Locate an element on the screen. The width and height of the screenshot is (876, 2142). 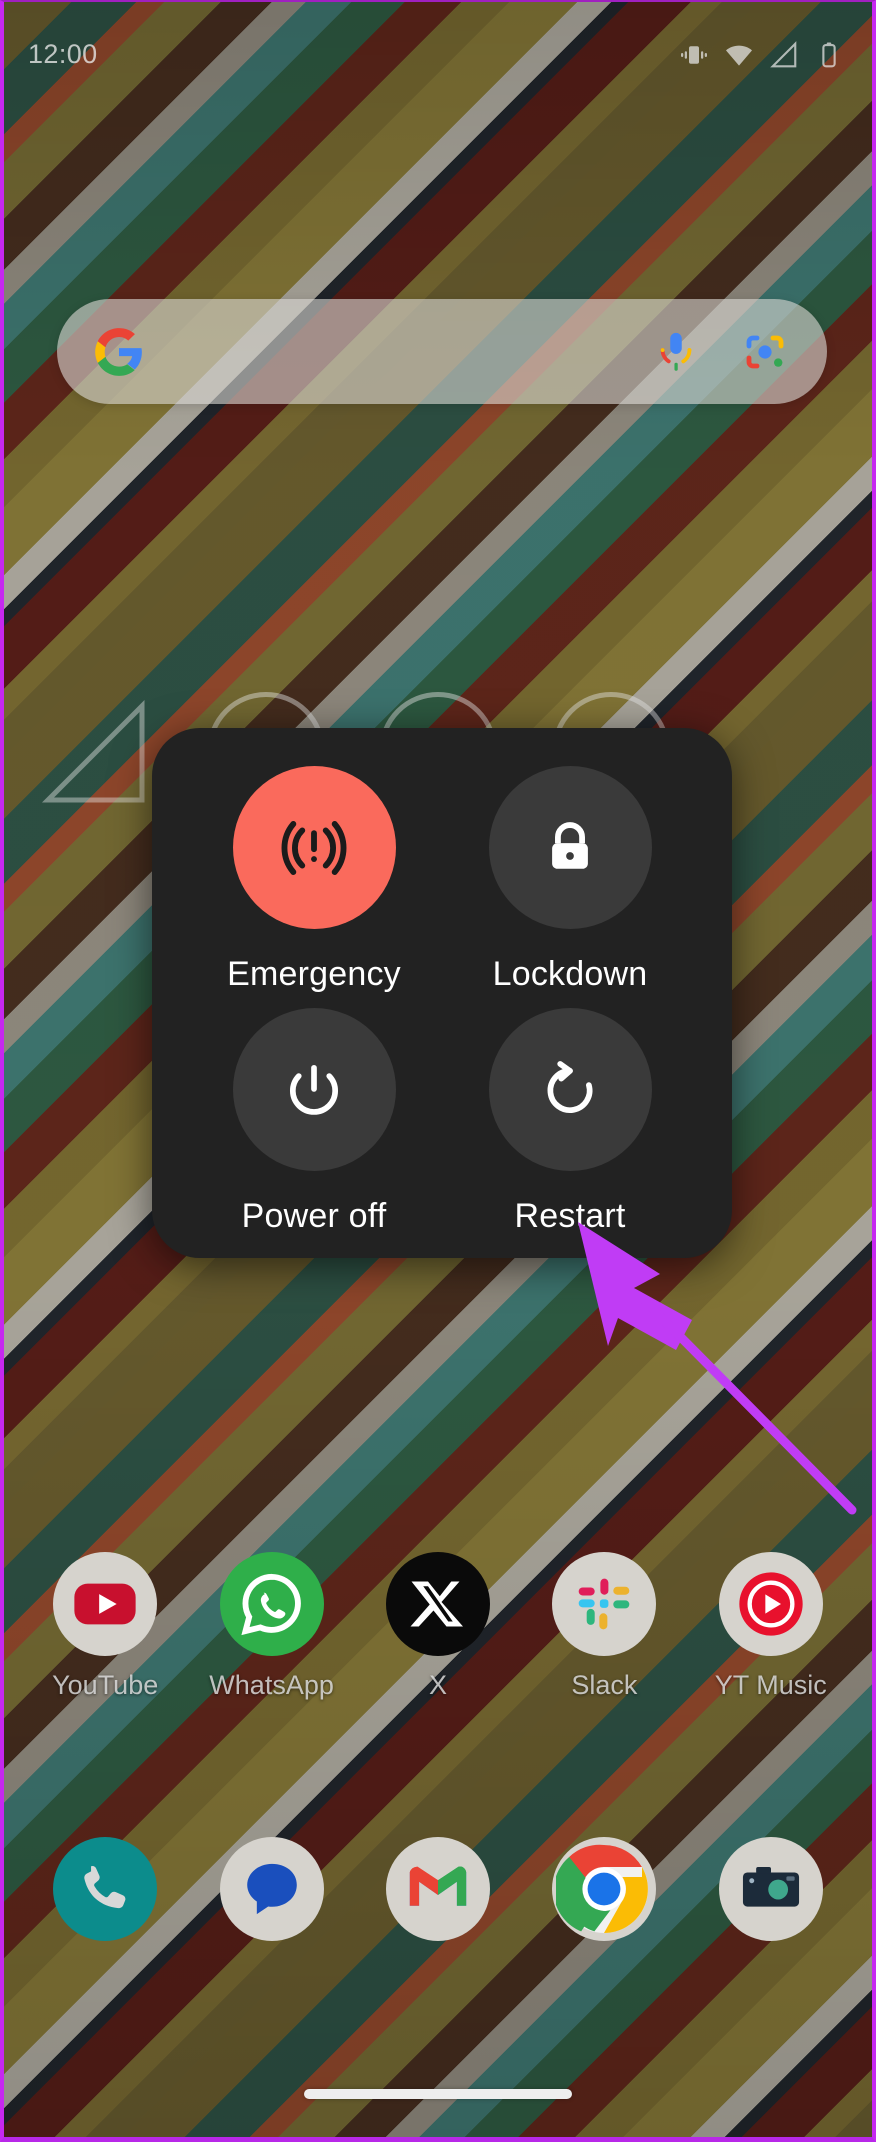
power-off-button is located at coordinates (314, 1089).